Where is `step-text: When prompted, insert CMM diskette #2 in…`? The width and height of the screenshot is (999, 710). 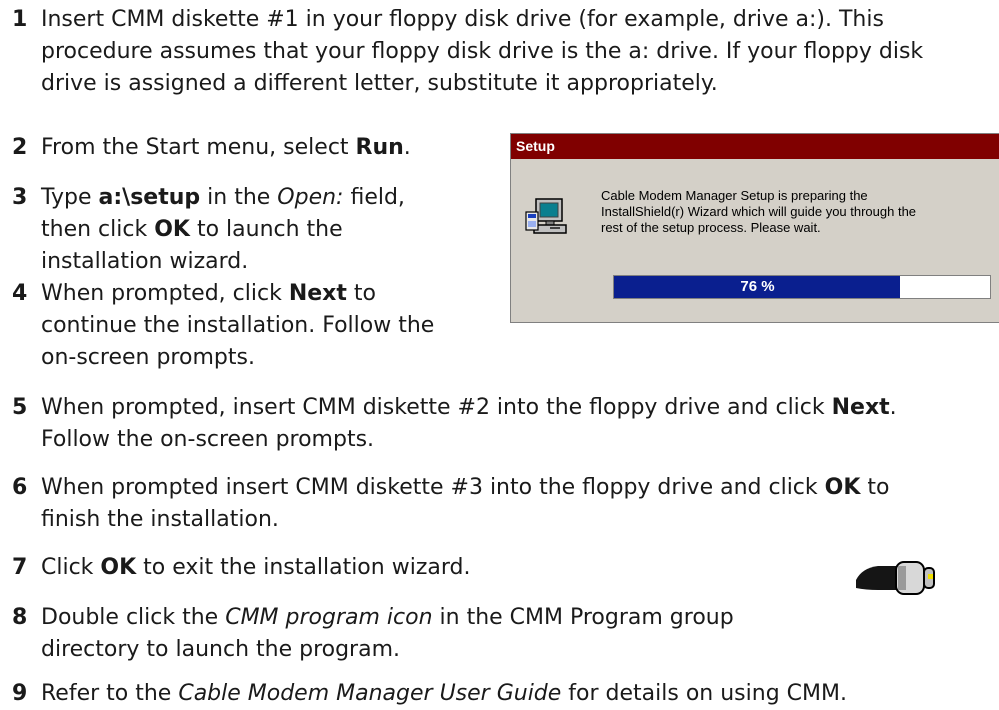
step-text: When prompted, insert CMM diskette #2 in… is located at coordinates (436, 407).